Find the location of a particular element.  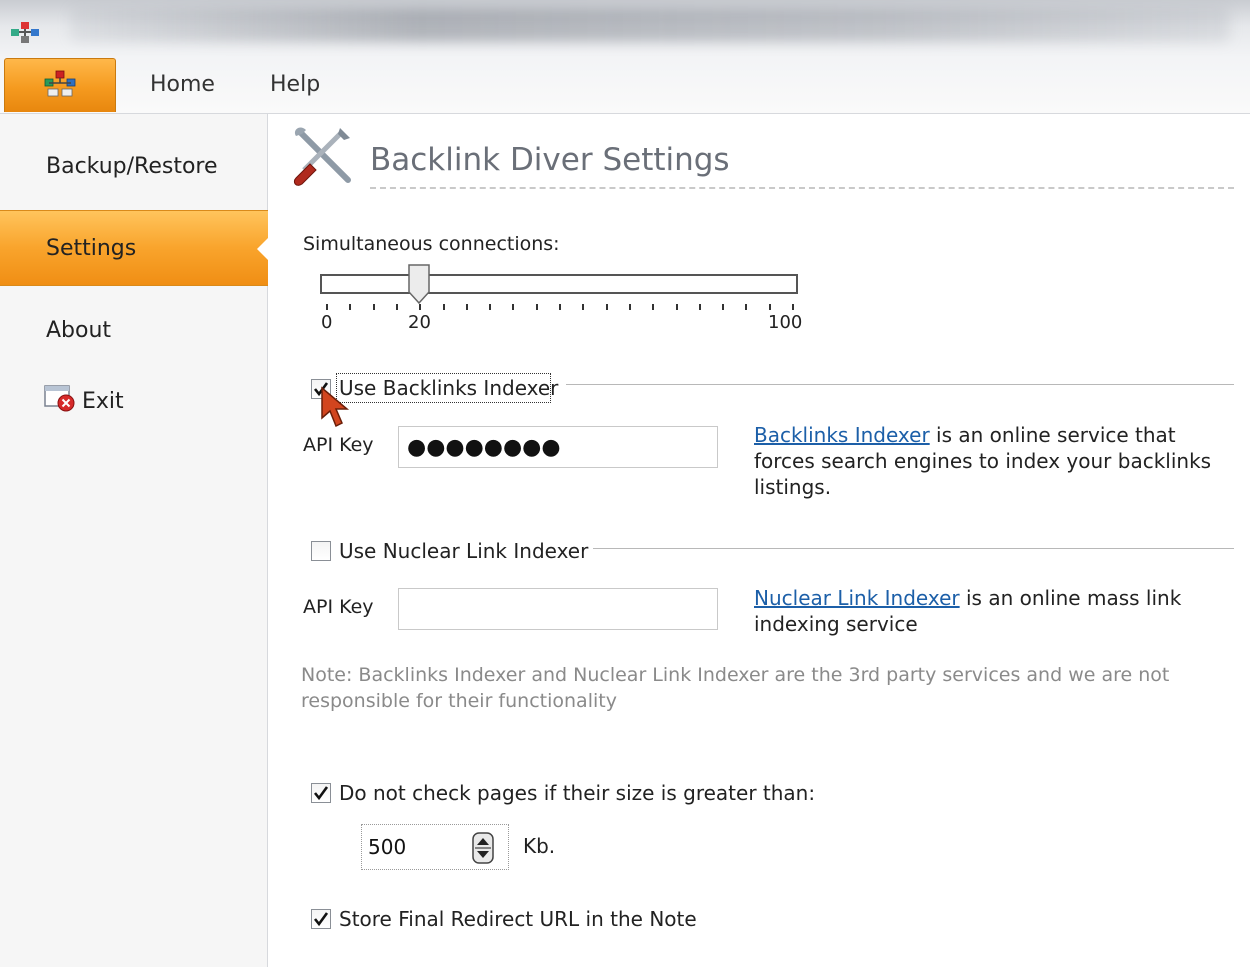

size-limit-checkbox is located at coordinates (321, 793).